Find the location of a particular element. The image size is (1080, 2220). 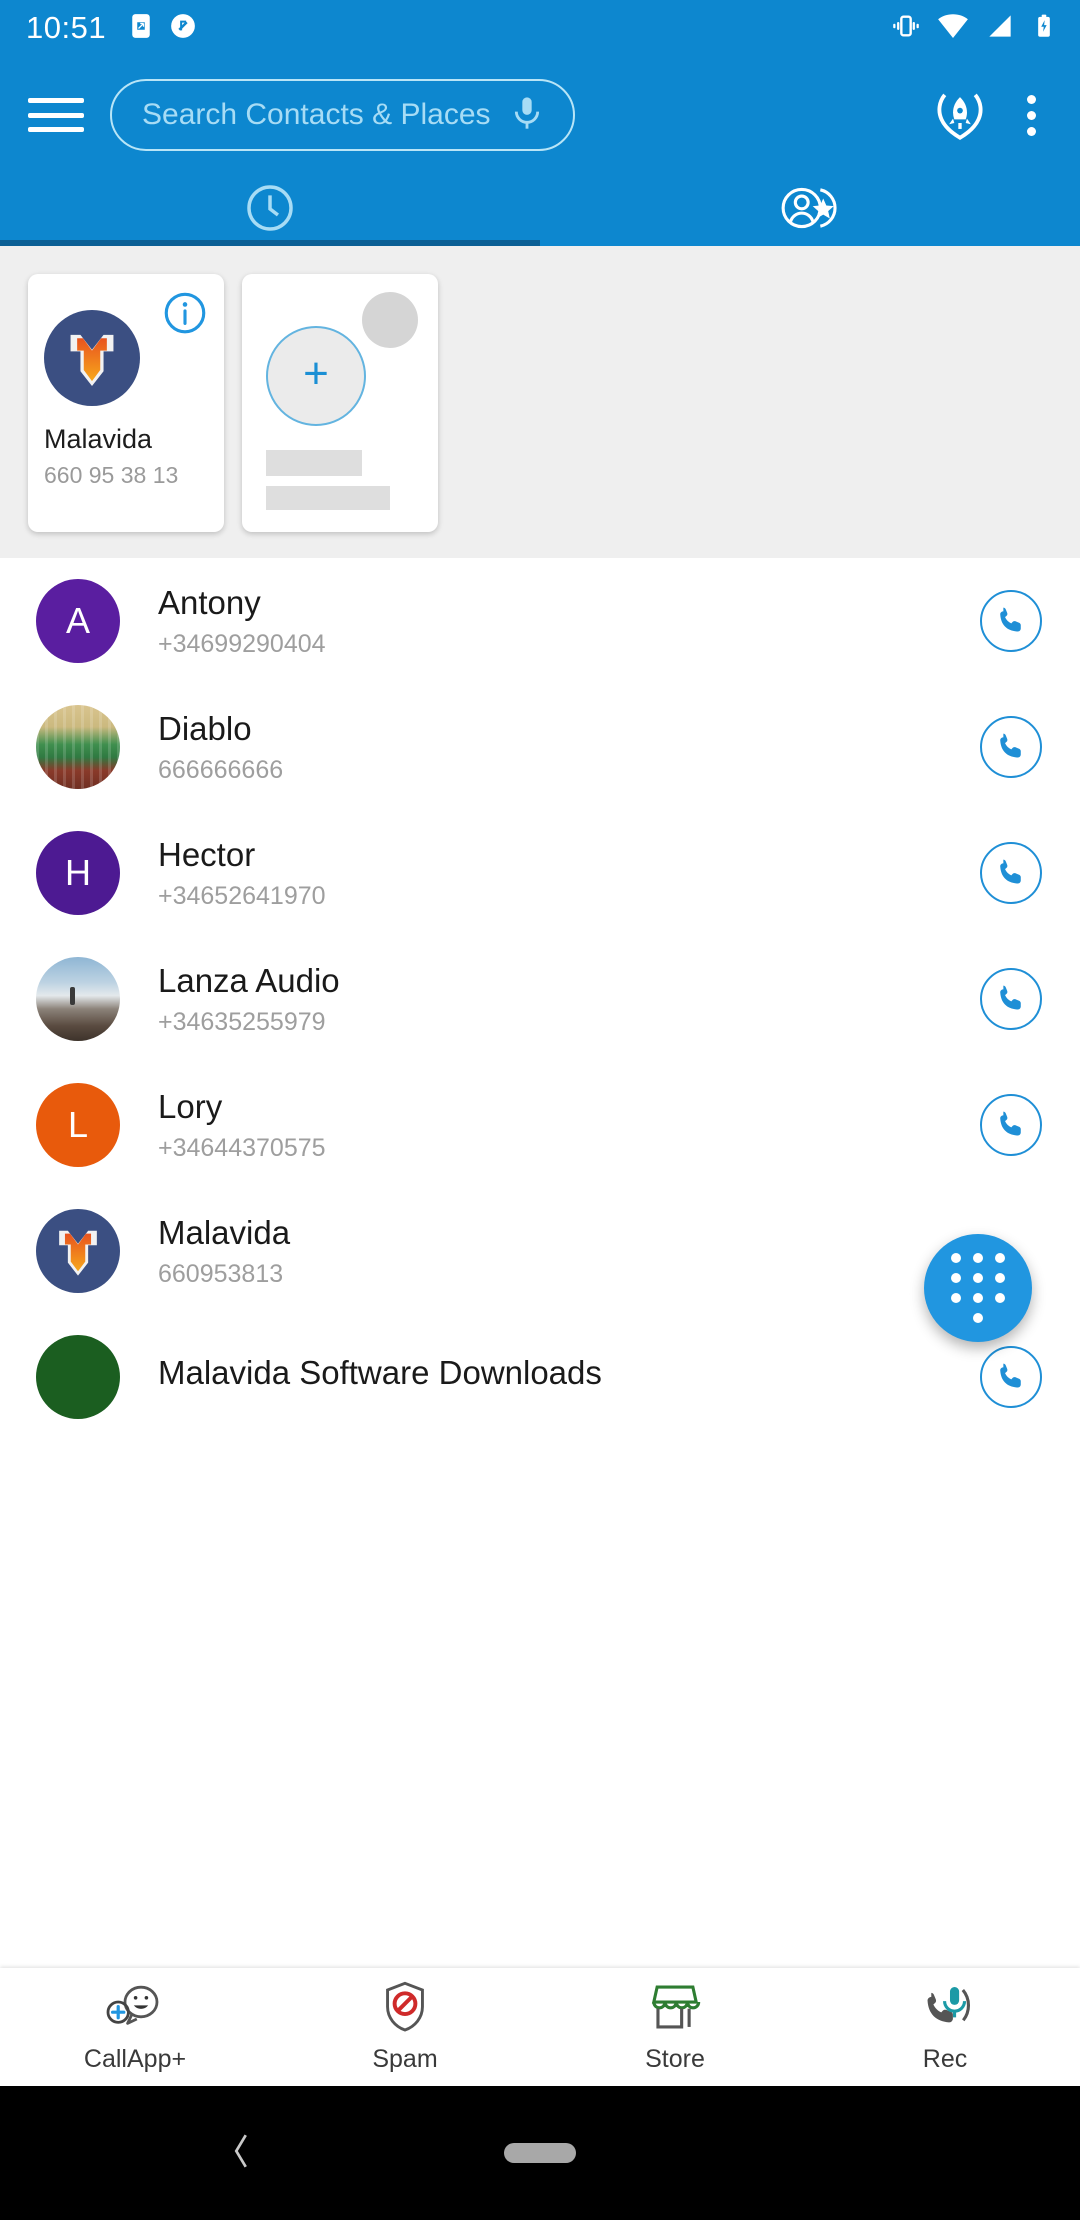

tab-bar is located at coordinates (540, 210).